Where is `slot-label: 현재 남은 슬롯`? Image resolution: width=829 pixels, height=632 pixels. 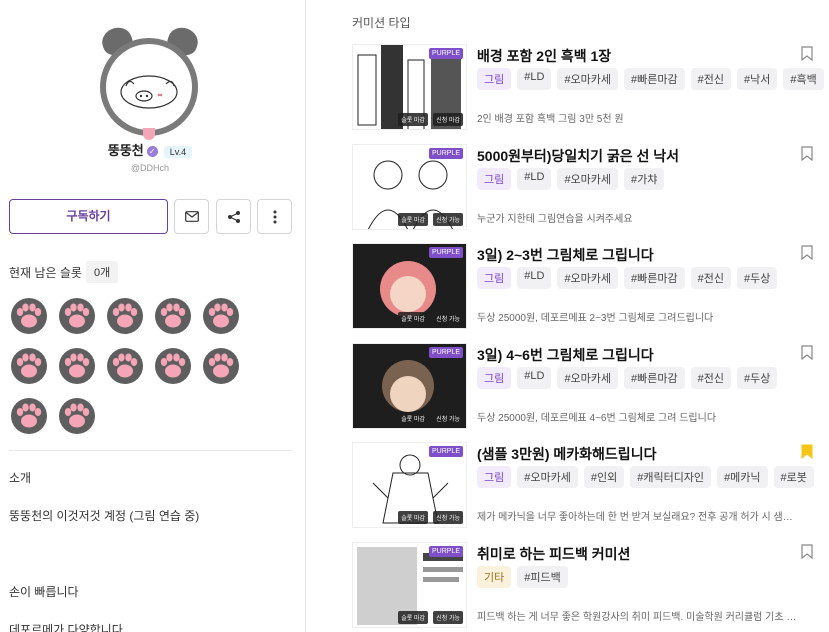
slot-label: 현재 남은 슬롯 is located at coordinates (45, 273).